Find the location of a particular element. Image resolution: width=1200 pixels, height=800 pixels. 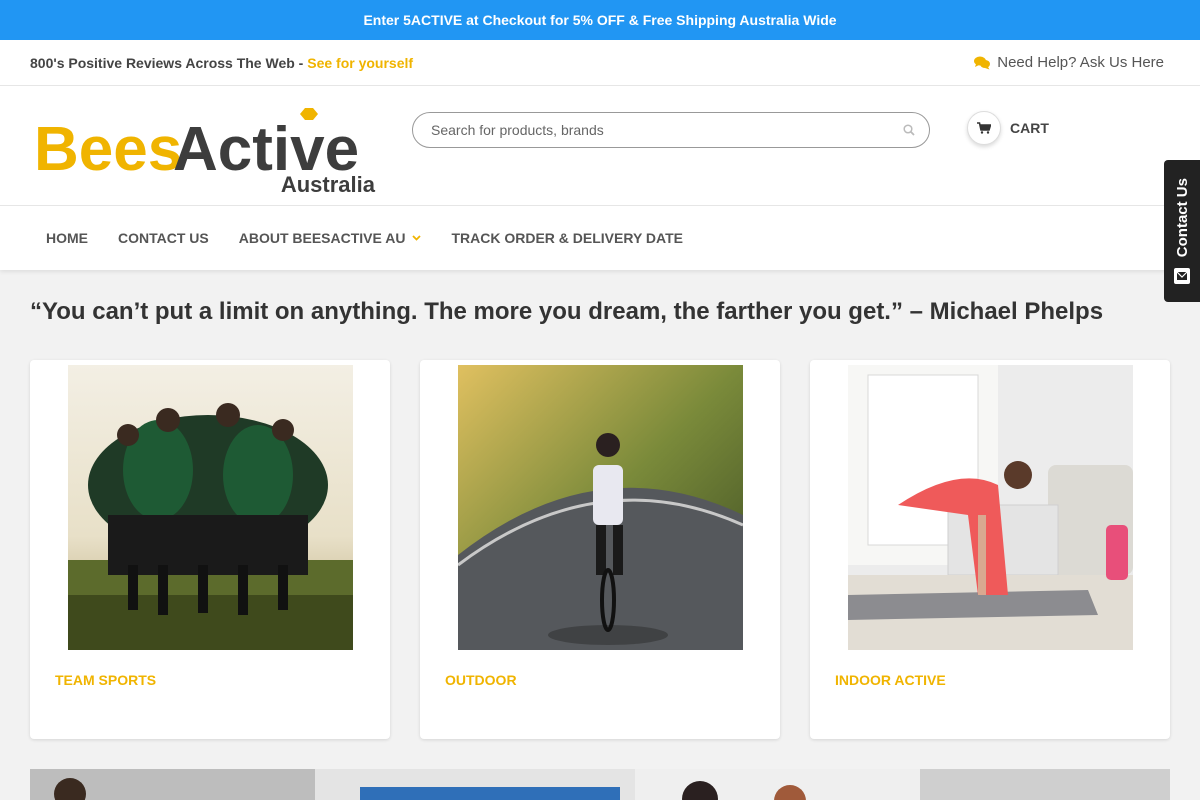

contact-tab-label: Contact Us is located at coordinates (1182, 218).